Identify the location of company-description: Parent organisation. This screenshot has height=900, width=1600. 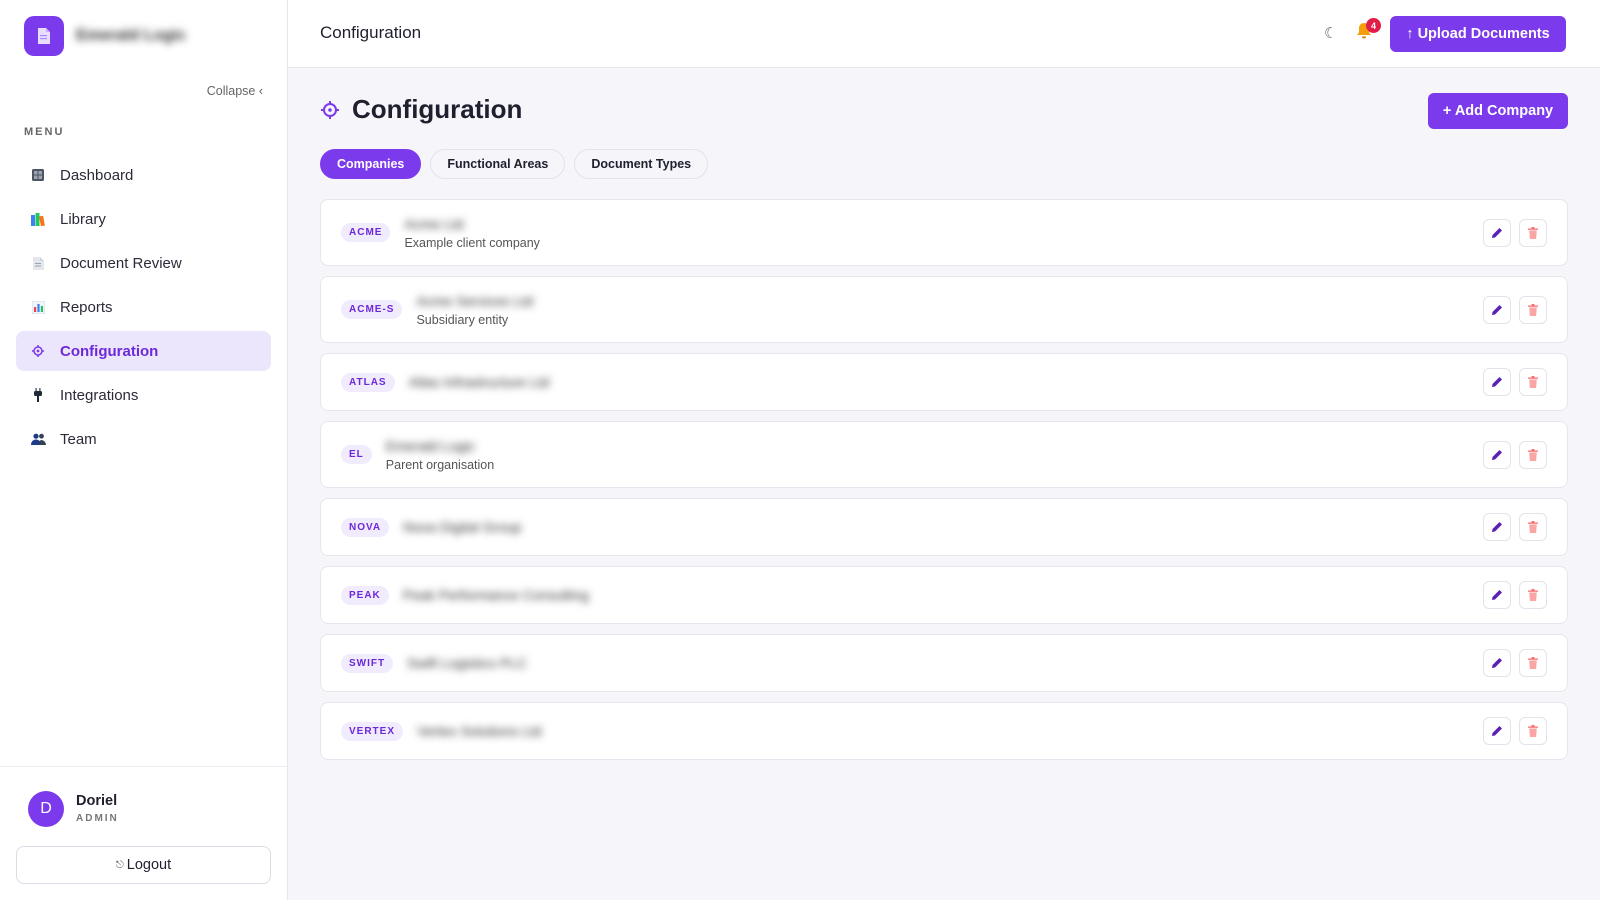
(440, 464).